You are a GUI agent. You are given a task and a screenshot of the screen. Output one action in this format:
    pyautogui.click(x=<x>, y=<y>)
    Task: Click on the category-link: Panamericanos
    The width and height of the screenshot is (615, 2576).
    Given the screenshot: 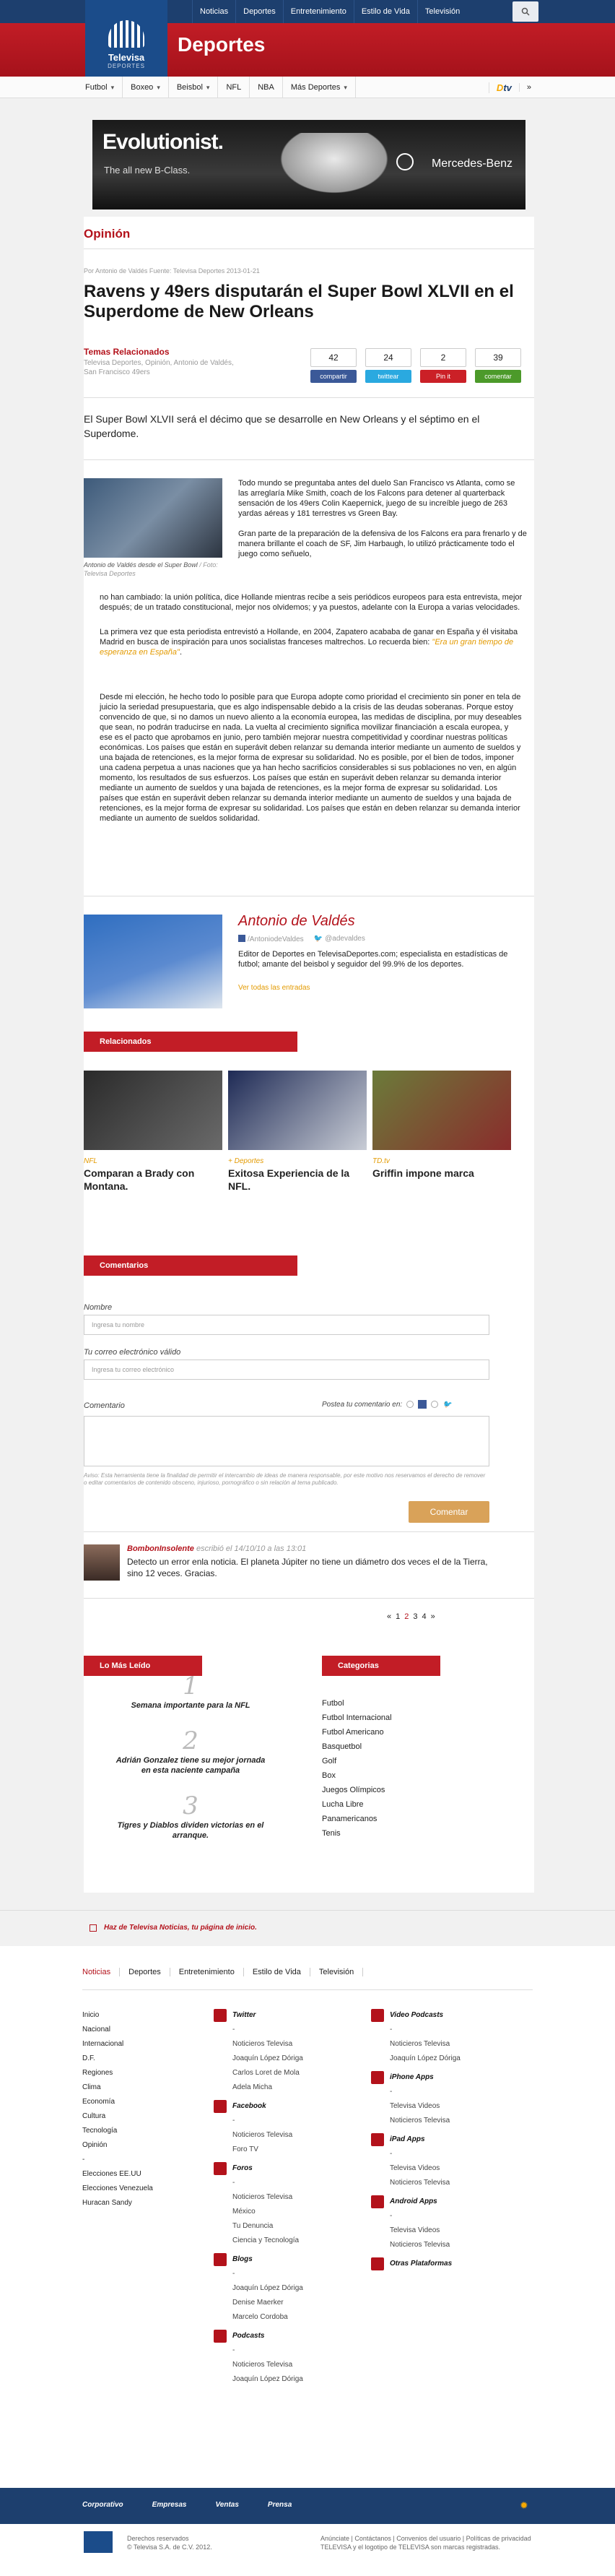 What is the action you would take?
    pyautogui.click(x=357, y=1819)
    